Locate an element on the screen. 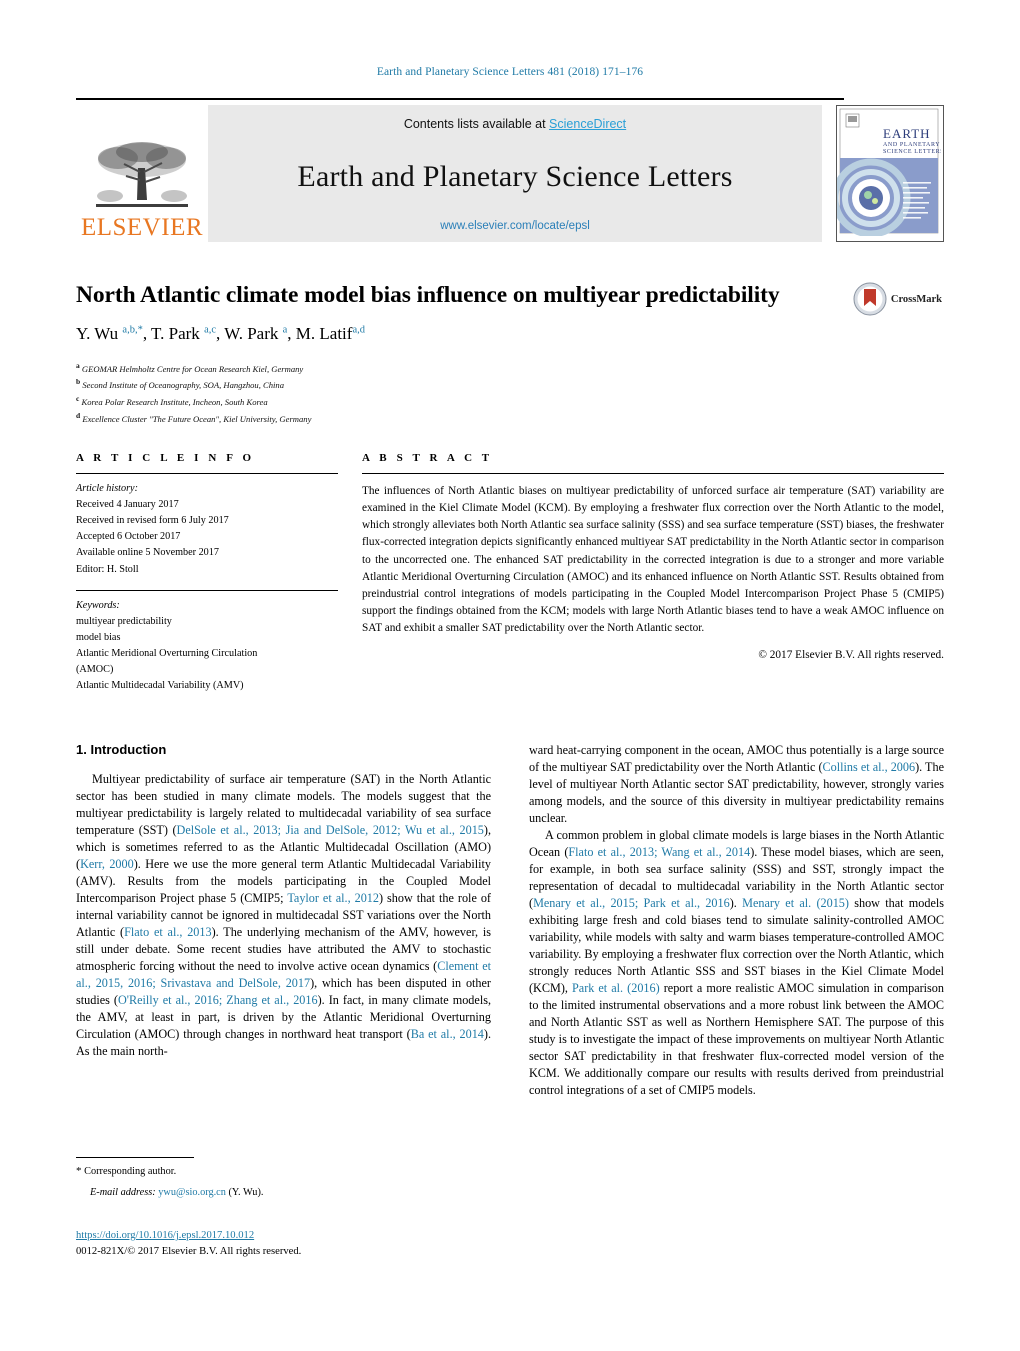  keywords-rule is located at coordinates (207, 590).